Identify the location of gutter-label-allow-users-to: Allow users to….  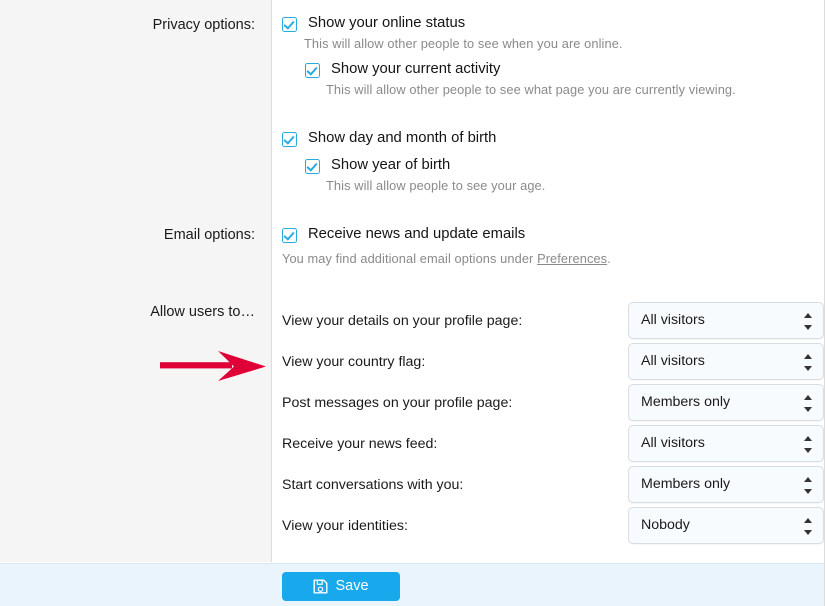
(202, 312).